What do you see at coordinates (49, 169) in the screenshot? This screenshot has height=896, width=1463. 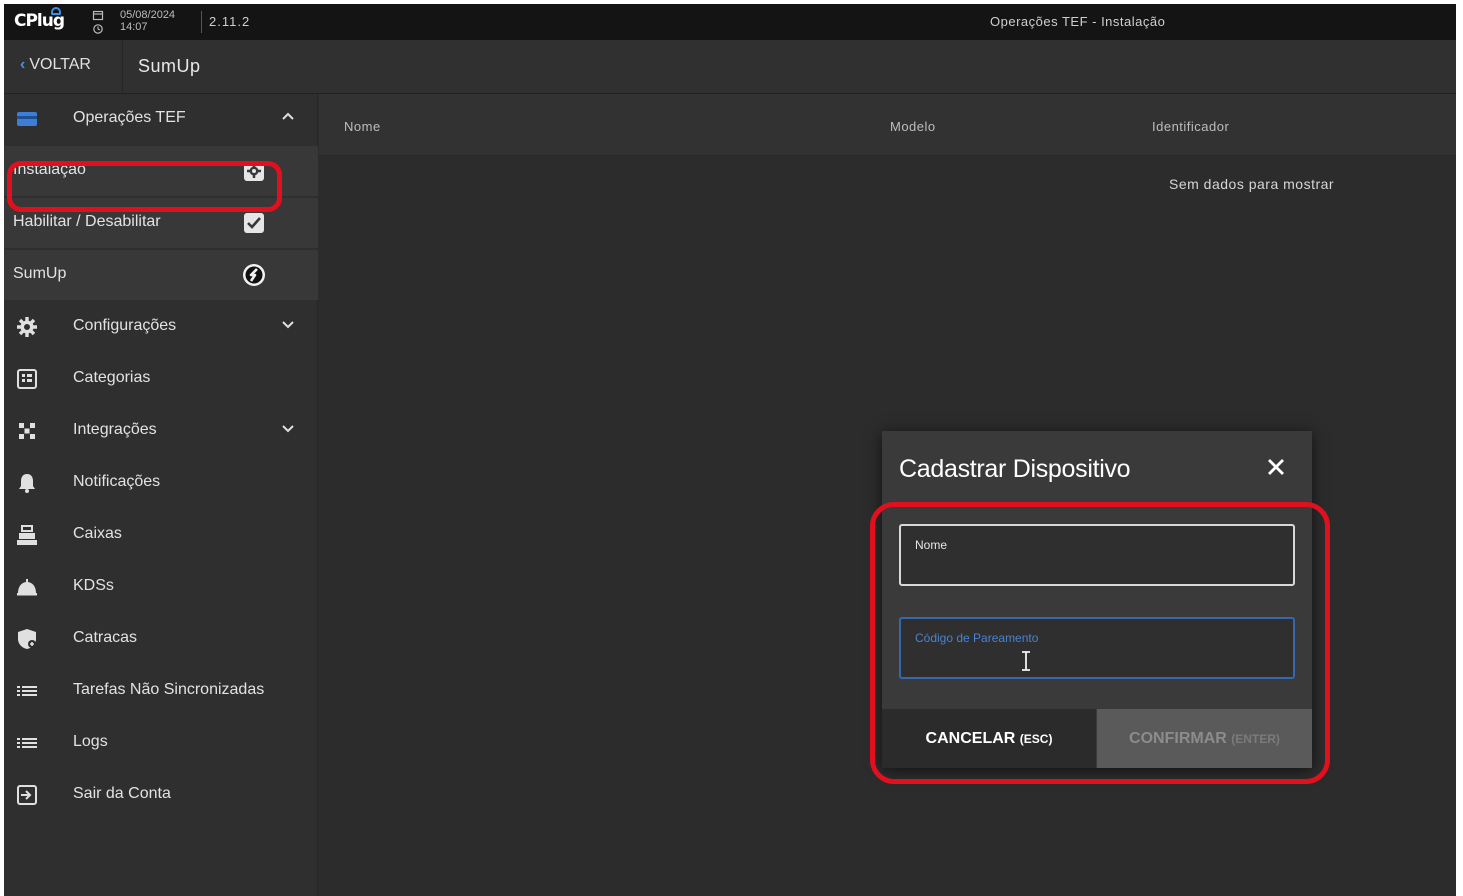 I see `sidebar-item-label: Instalação` at bounding box center [49, 169].